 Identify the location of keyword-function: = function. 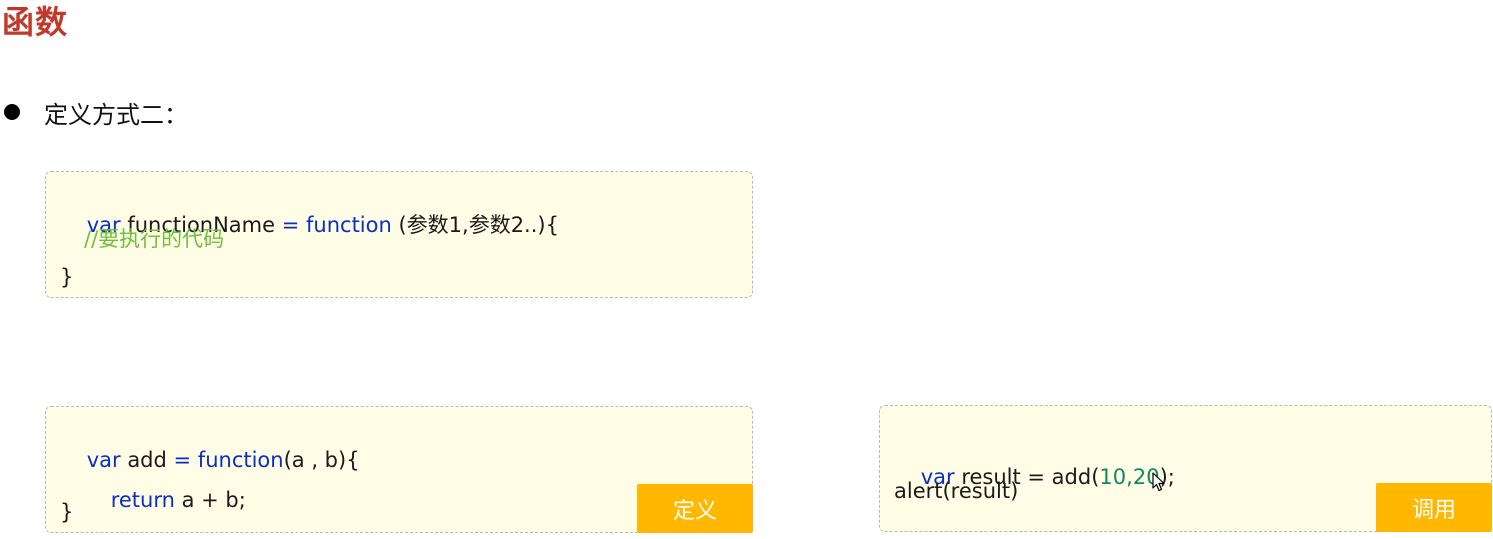
(336, 225).